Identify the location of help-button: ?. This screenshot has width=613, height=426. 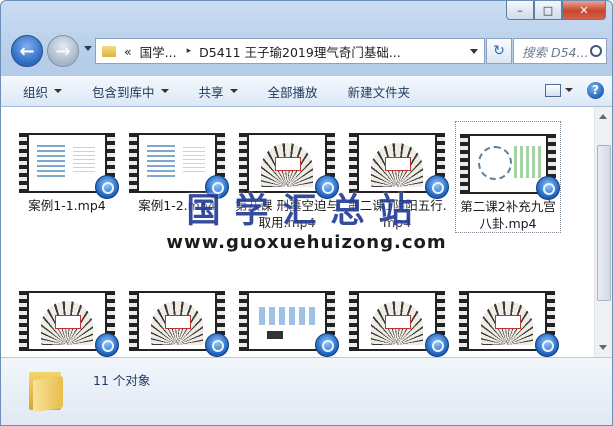
(595, 90).